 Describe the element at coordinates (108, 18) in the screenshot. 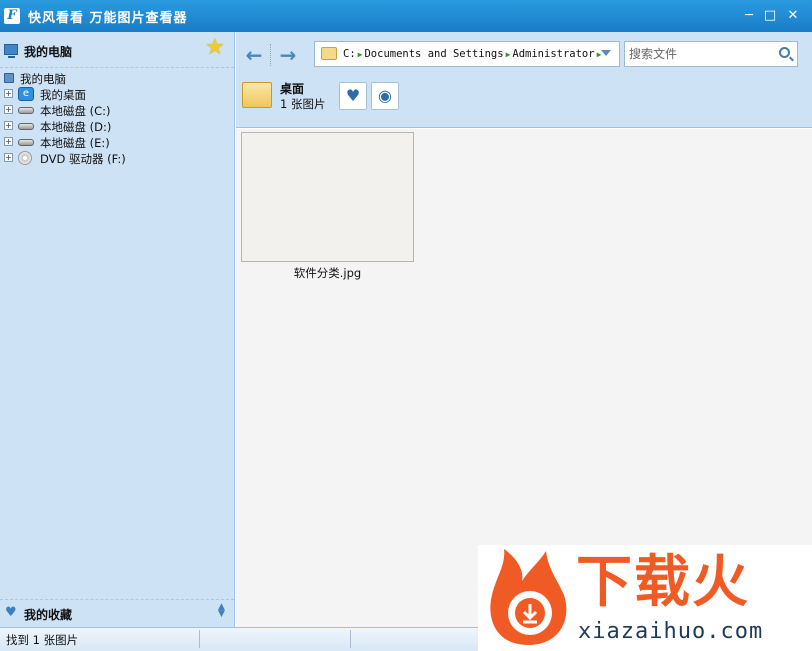

I see `window-title: 快风看看 万能图片查看器` at that location.